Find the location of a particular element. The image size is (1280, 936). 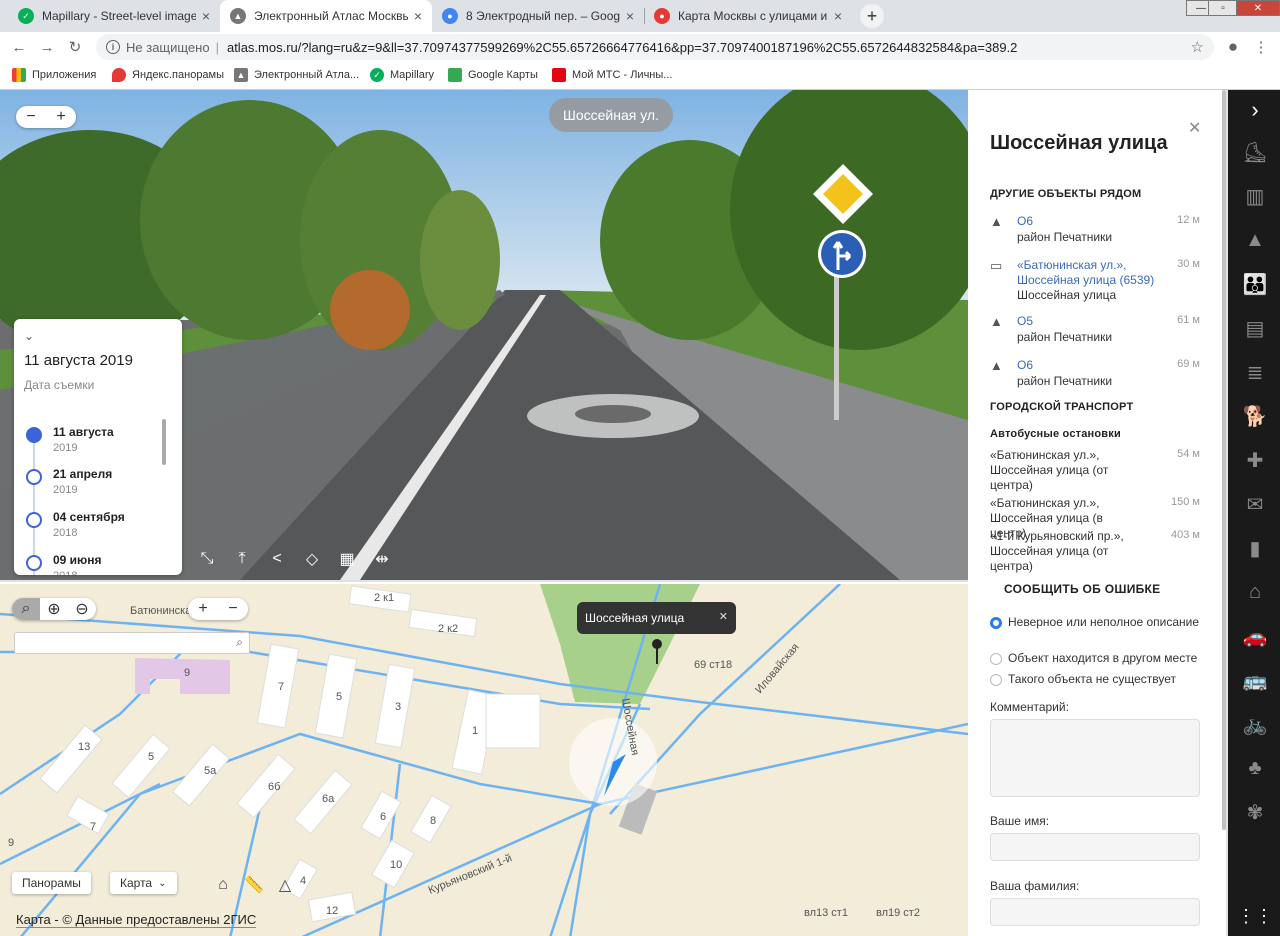

bookmark-label: Приложения is located at coordinates (64, 75).